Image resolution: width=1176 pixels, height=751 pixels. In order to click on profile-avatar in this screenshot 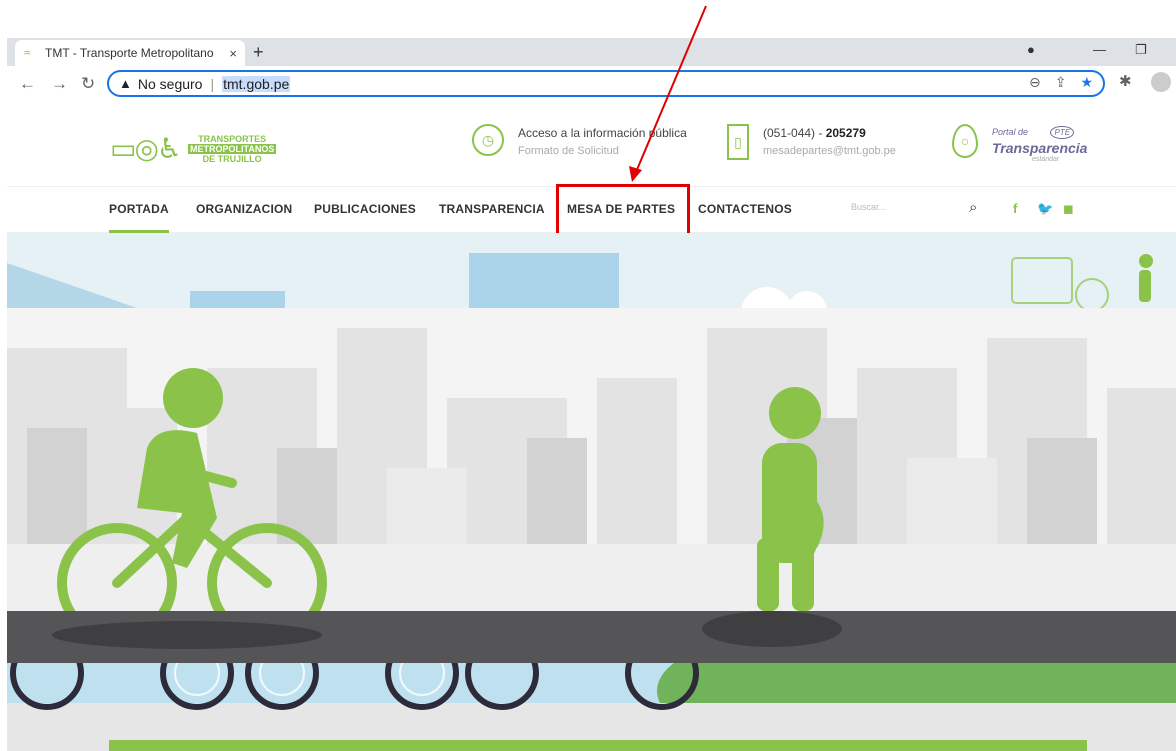, I will do `click(1161, 82)`.